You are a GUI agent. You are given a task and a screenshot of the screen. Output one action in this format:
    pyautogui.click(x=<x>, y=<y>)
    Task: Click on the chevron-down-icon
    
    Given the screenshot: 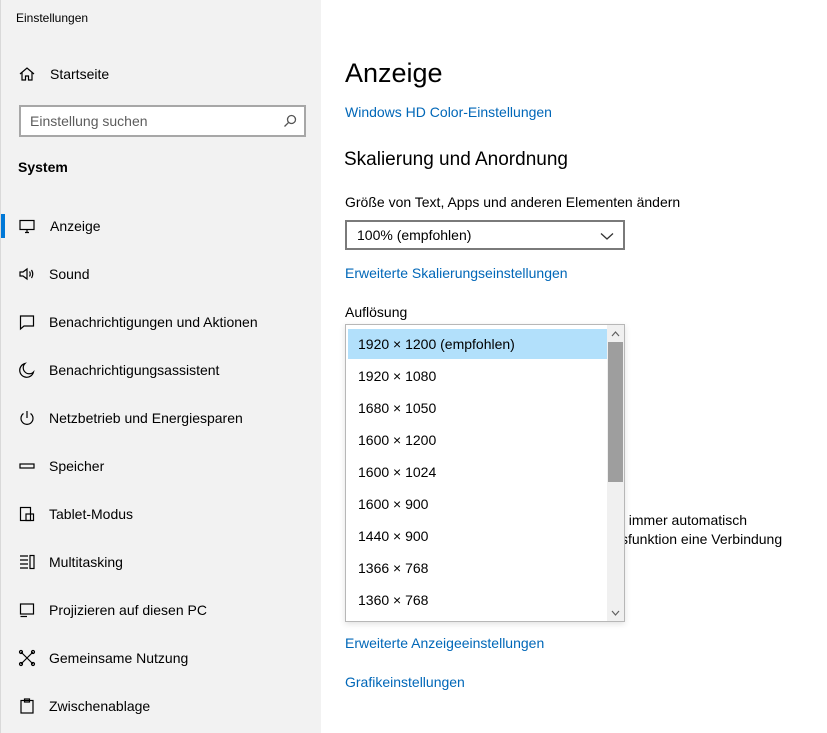 What is the action you would take?
    pyautogui.click(x=607, y=235)
    